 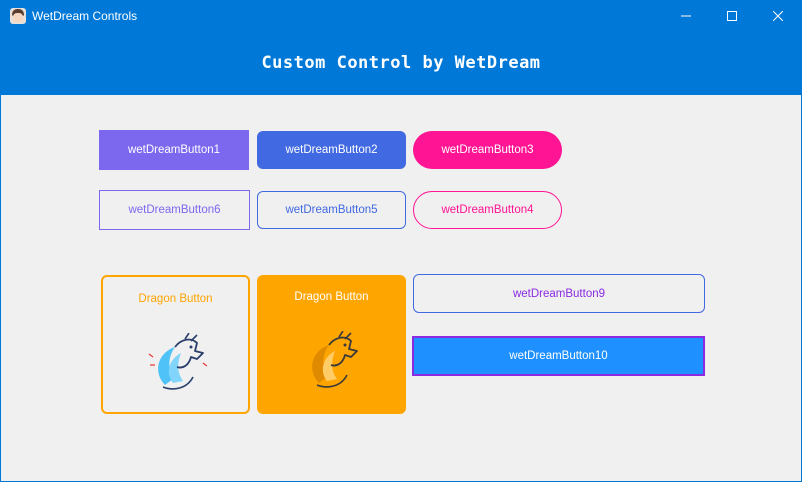 I want to click on window-title: WetDream Controls, so click(x=85, y=16).